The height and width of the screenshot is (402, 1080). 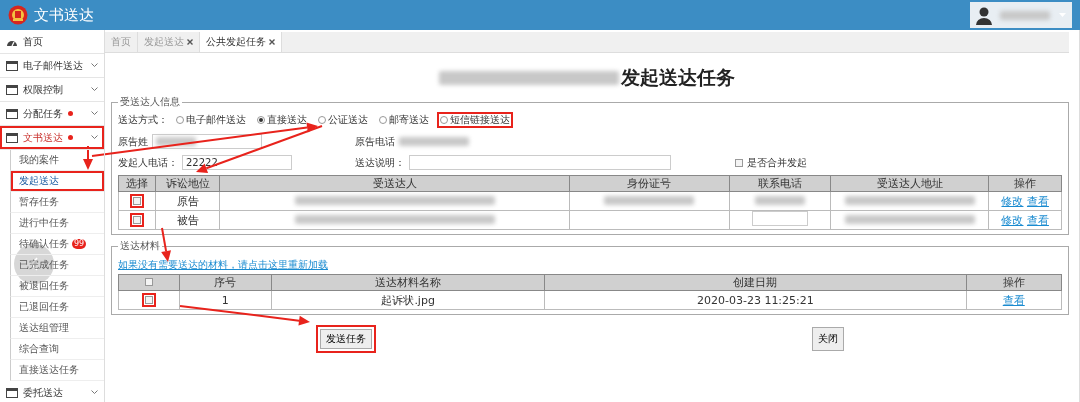 What do you see at coordinates (380, 162) in the screenshot?
I see `field-label: 送达说明：` at bounding box center [380, 162].